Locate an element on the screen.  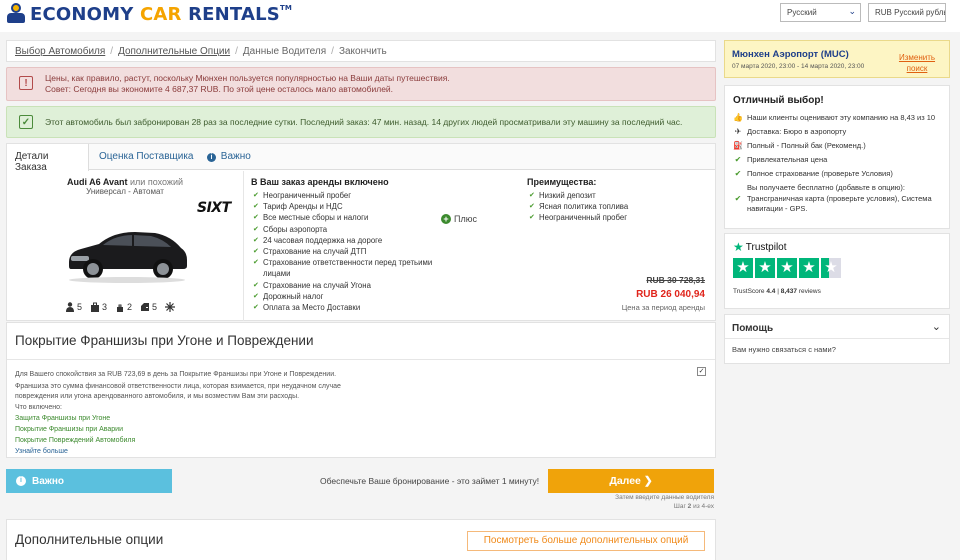
breadcrumb-step-driver: Данные Водителя is located at coordinates (284, 51).